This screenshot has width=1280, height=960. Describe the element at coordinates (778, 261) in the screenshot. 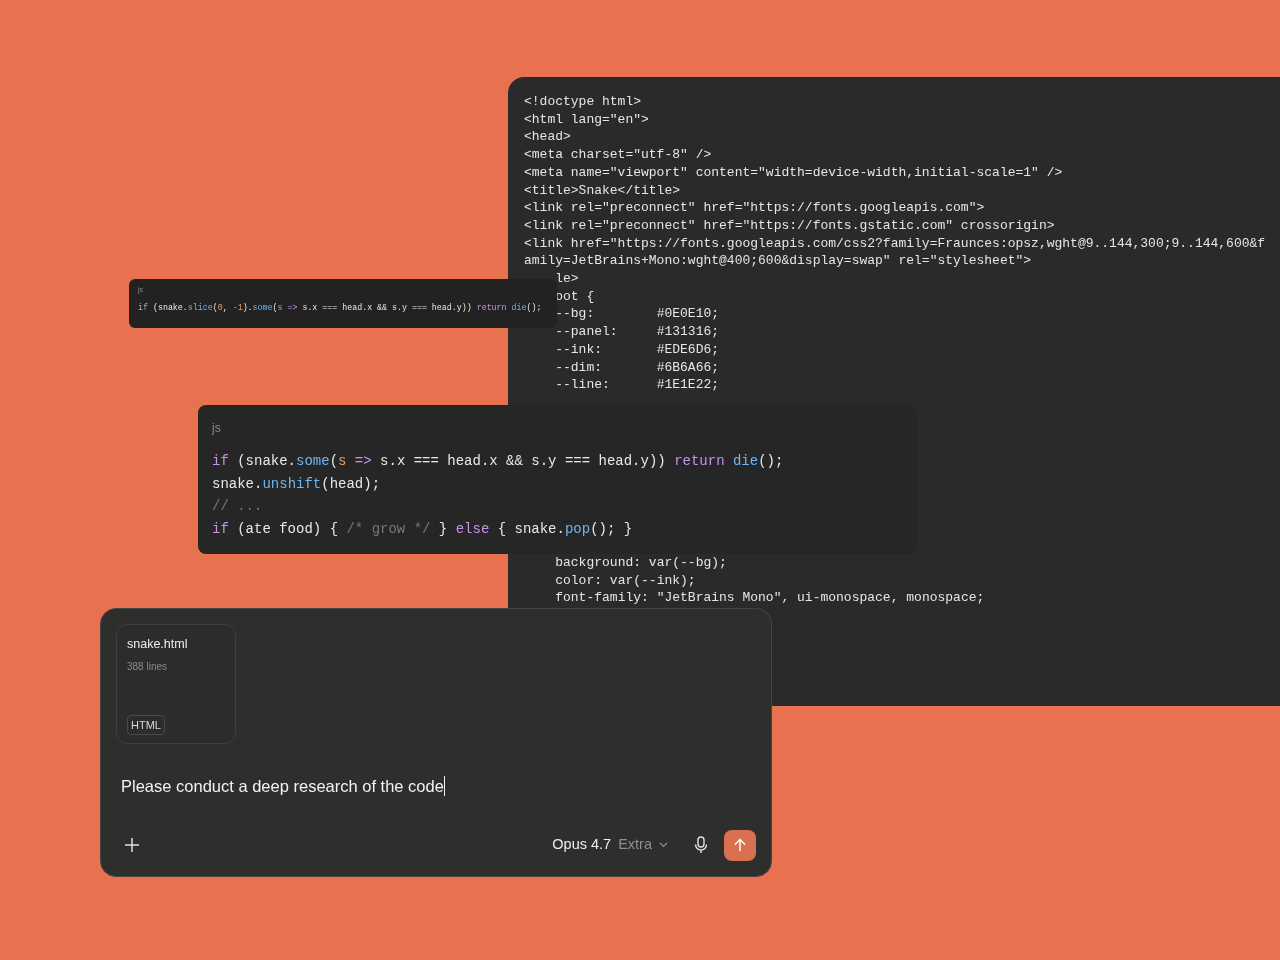

I see `code-line: amily=JetBrains+Mono:wght@400;600&display=swap" rel="stylesheet">` at that location.